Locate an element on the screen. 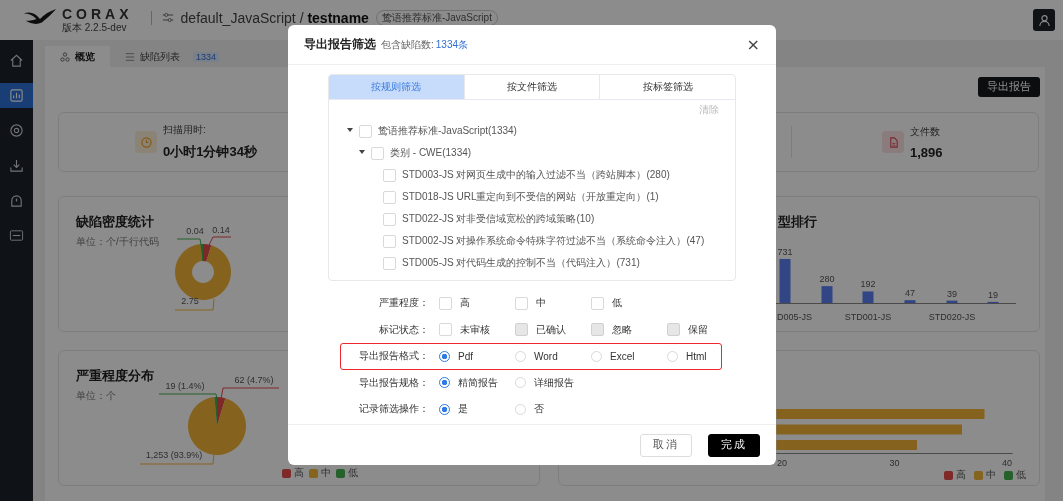  option-label: 精简报告 is located at coordinates (478, 382).